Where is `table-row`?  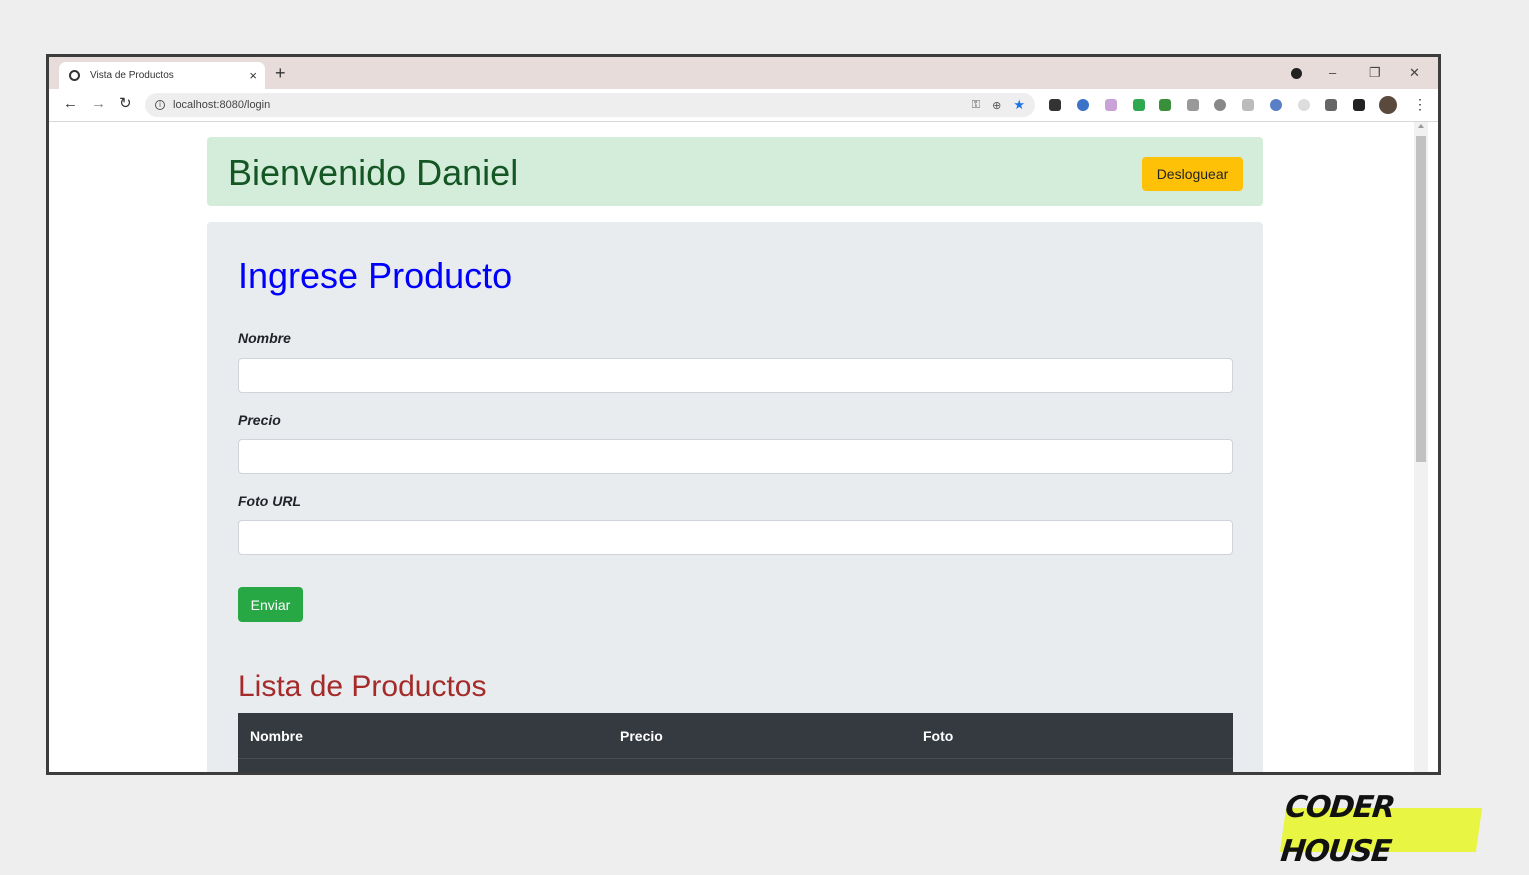 table-row is located at coordinates (735, 766).